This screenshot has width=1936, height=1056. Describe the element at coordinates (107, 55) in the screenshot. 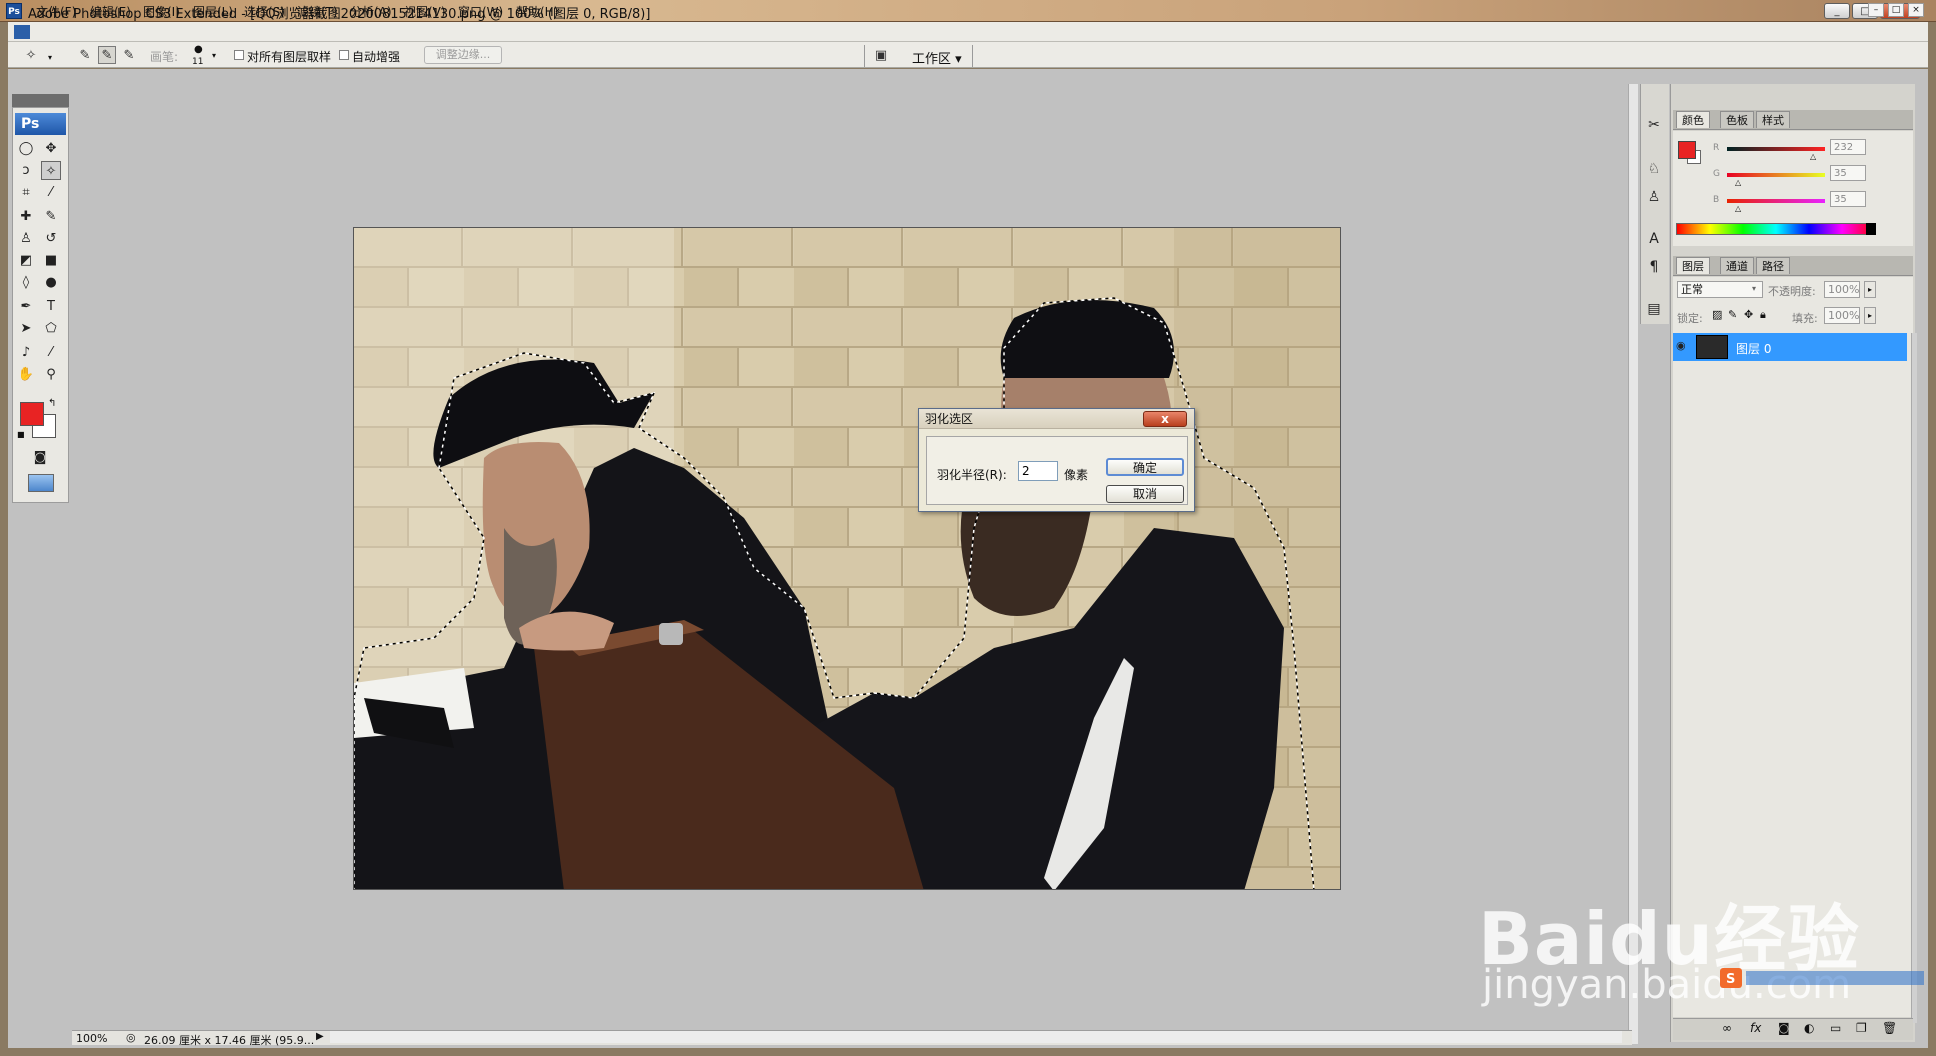

I see `add-to-selection-icon: ✎` at that location.